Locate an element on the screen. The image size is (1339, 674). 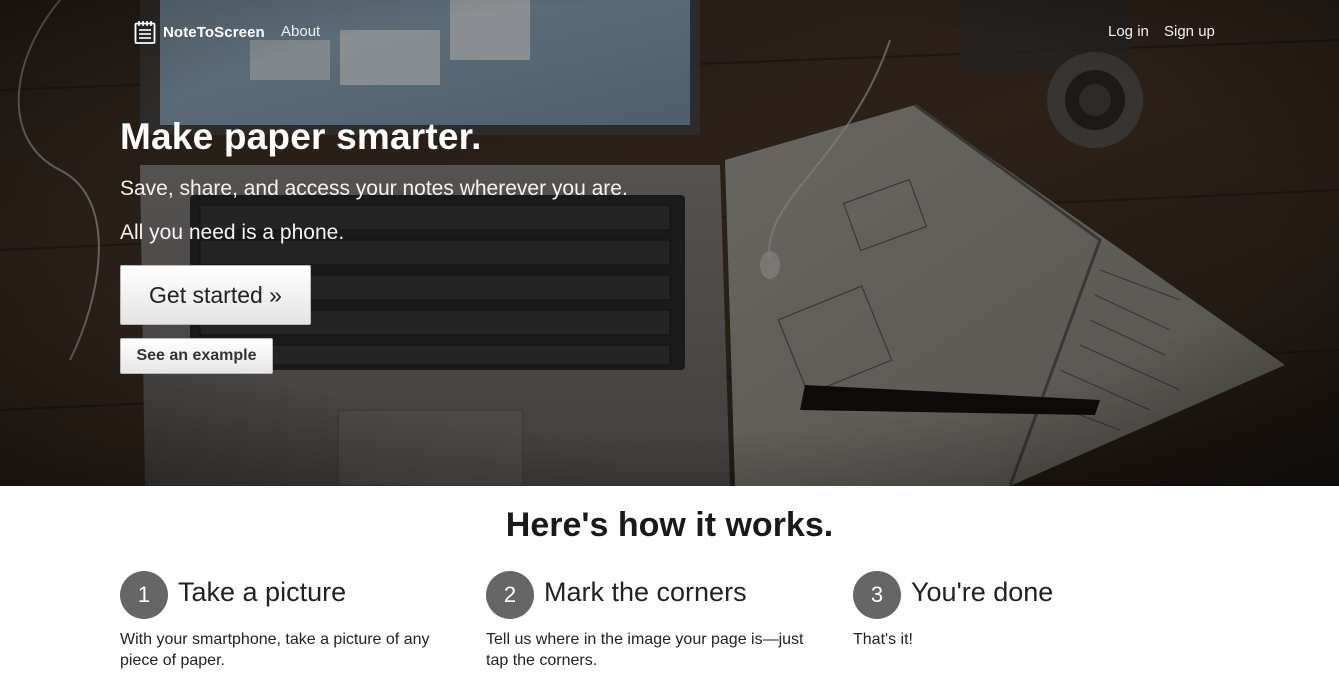
step-heading: You're done is located at coordinates (982, 592).